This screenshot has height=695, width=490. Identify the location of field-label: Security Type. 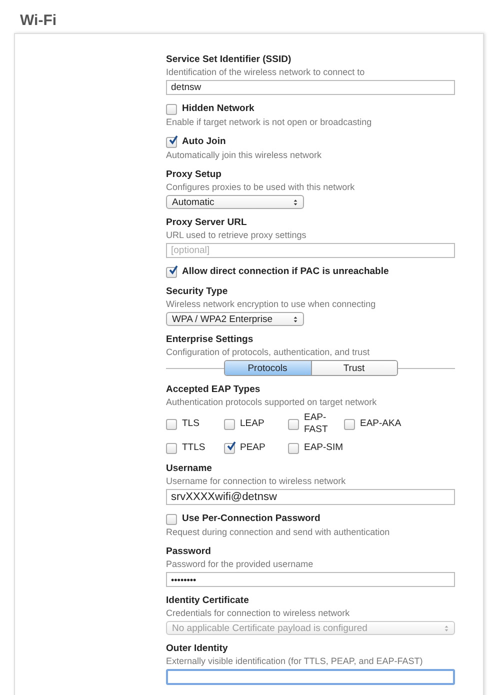
(197, 292).